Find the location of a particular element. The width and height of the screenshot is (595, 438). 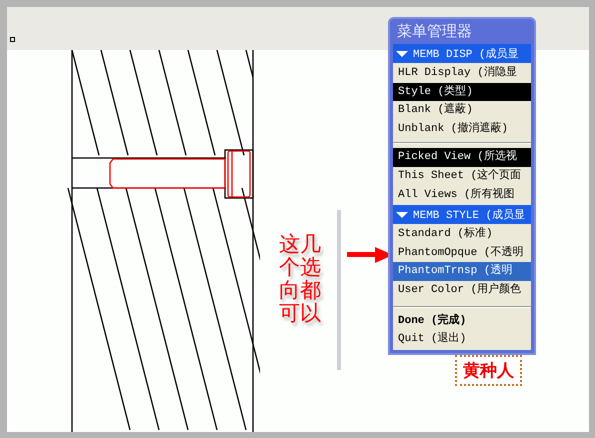

menu-item: Blank (遮蔽) is located at coordinates (462, 110).